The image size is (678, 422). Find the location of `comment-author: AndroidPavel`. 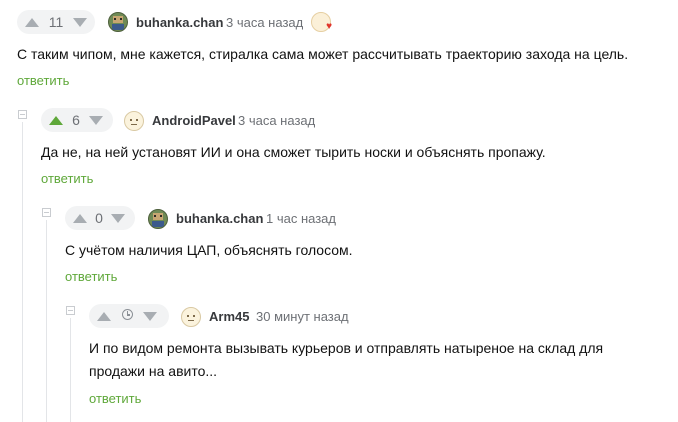

comment-author: AndroidPavel is located at coordinates (194, 120).